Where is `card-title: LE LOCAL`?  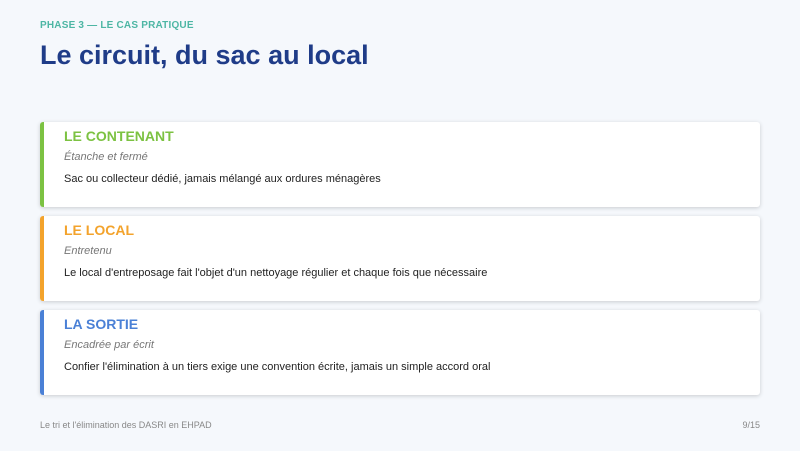 card-title: LE LOCAL is located at coordinates (99, 230).